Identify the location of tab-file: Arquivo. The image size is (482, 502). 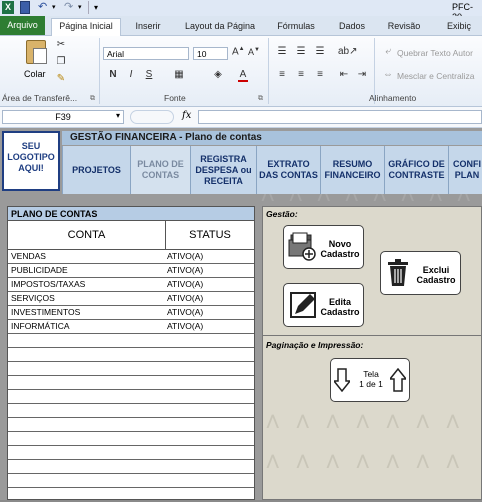
(22, 25).